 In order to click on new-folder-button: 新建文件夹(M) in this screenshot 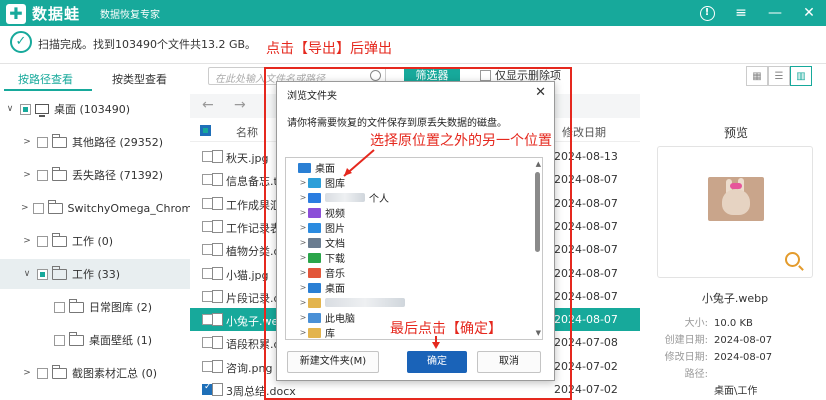, I will do `click(333, 362)`.